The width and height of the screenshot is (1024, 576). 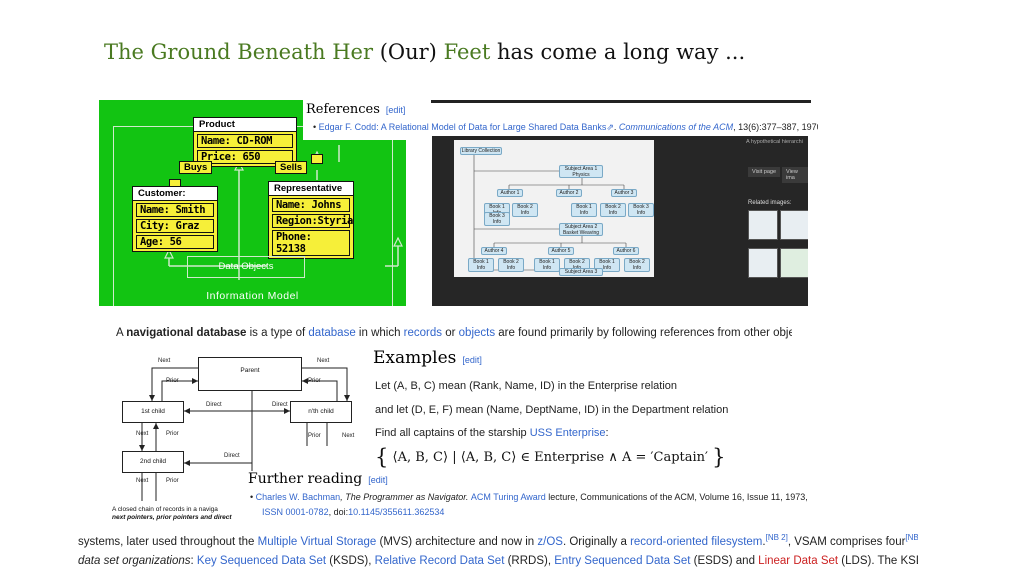 What do you see at coordinates (581, 272) in the screenshot?
I see `subject-area-3-node: Subject Area 3` at bounding box center [581, 272].